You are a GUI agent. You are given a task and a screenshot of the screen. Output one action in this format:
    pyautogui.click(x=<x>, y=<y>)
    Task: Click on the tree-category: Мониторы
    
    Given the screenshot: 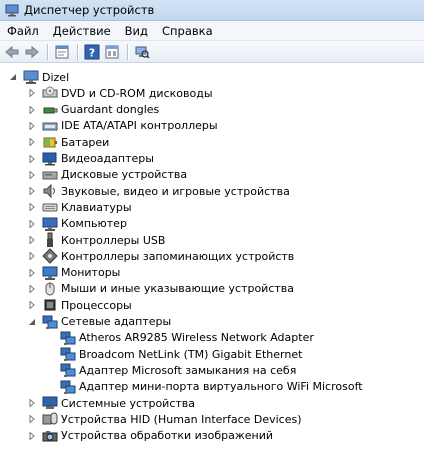 What is the action you would take?
    pyautogui.click(x=73, y=273)
    